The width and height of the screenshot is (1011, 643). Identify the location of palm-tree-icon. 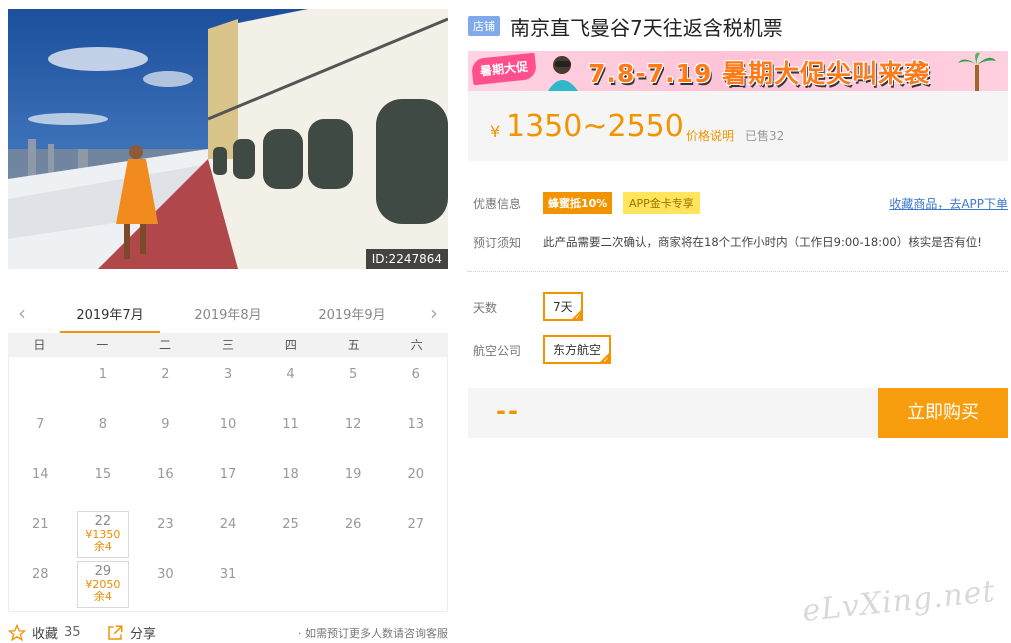
(977, 71).